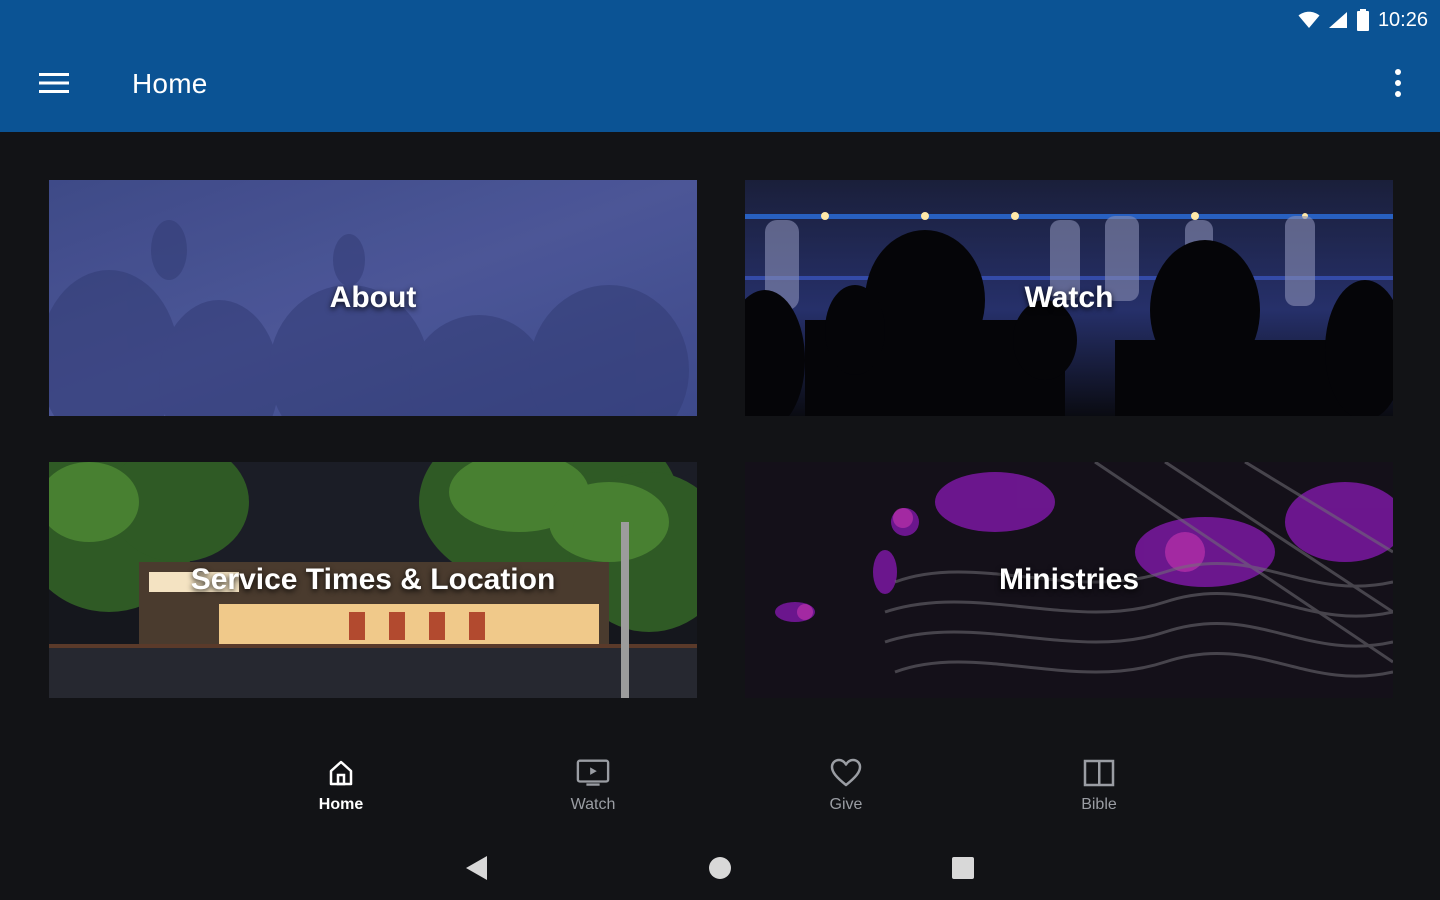  I want to click on tile-ministries: Ministries, so click(1069, 580).